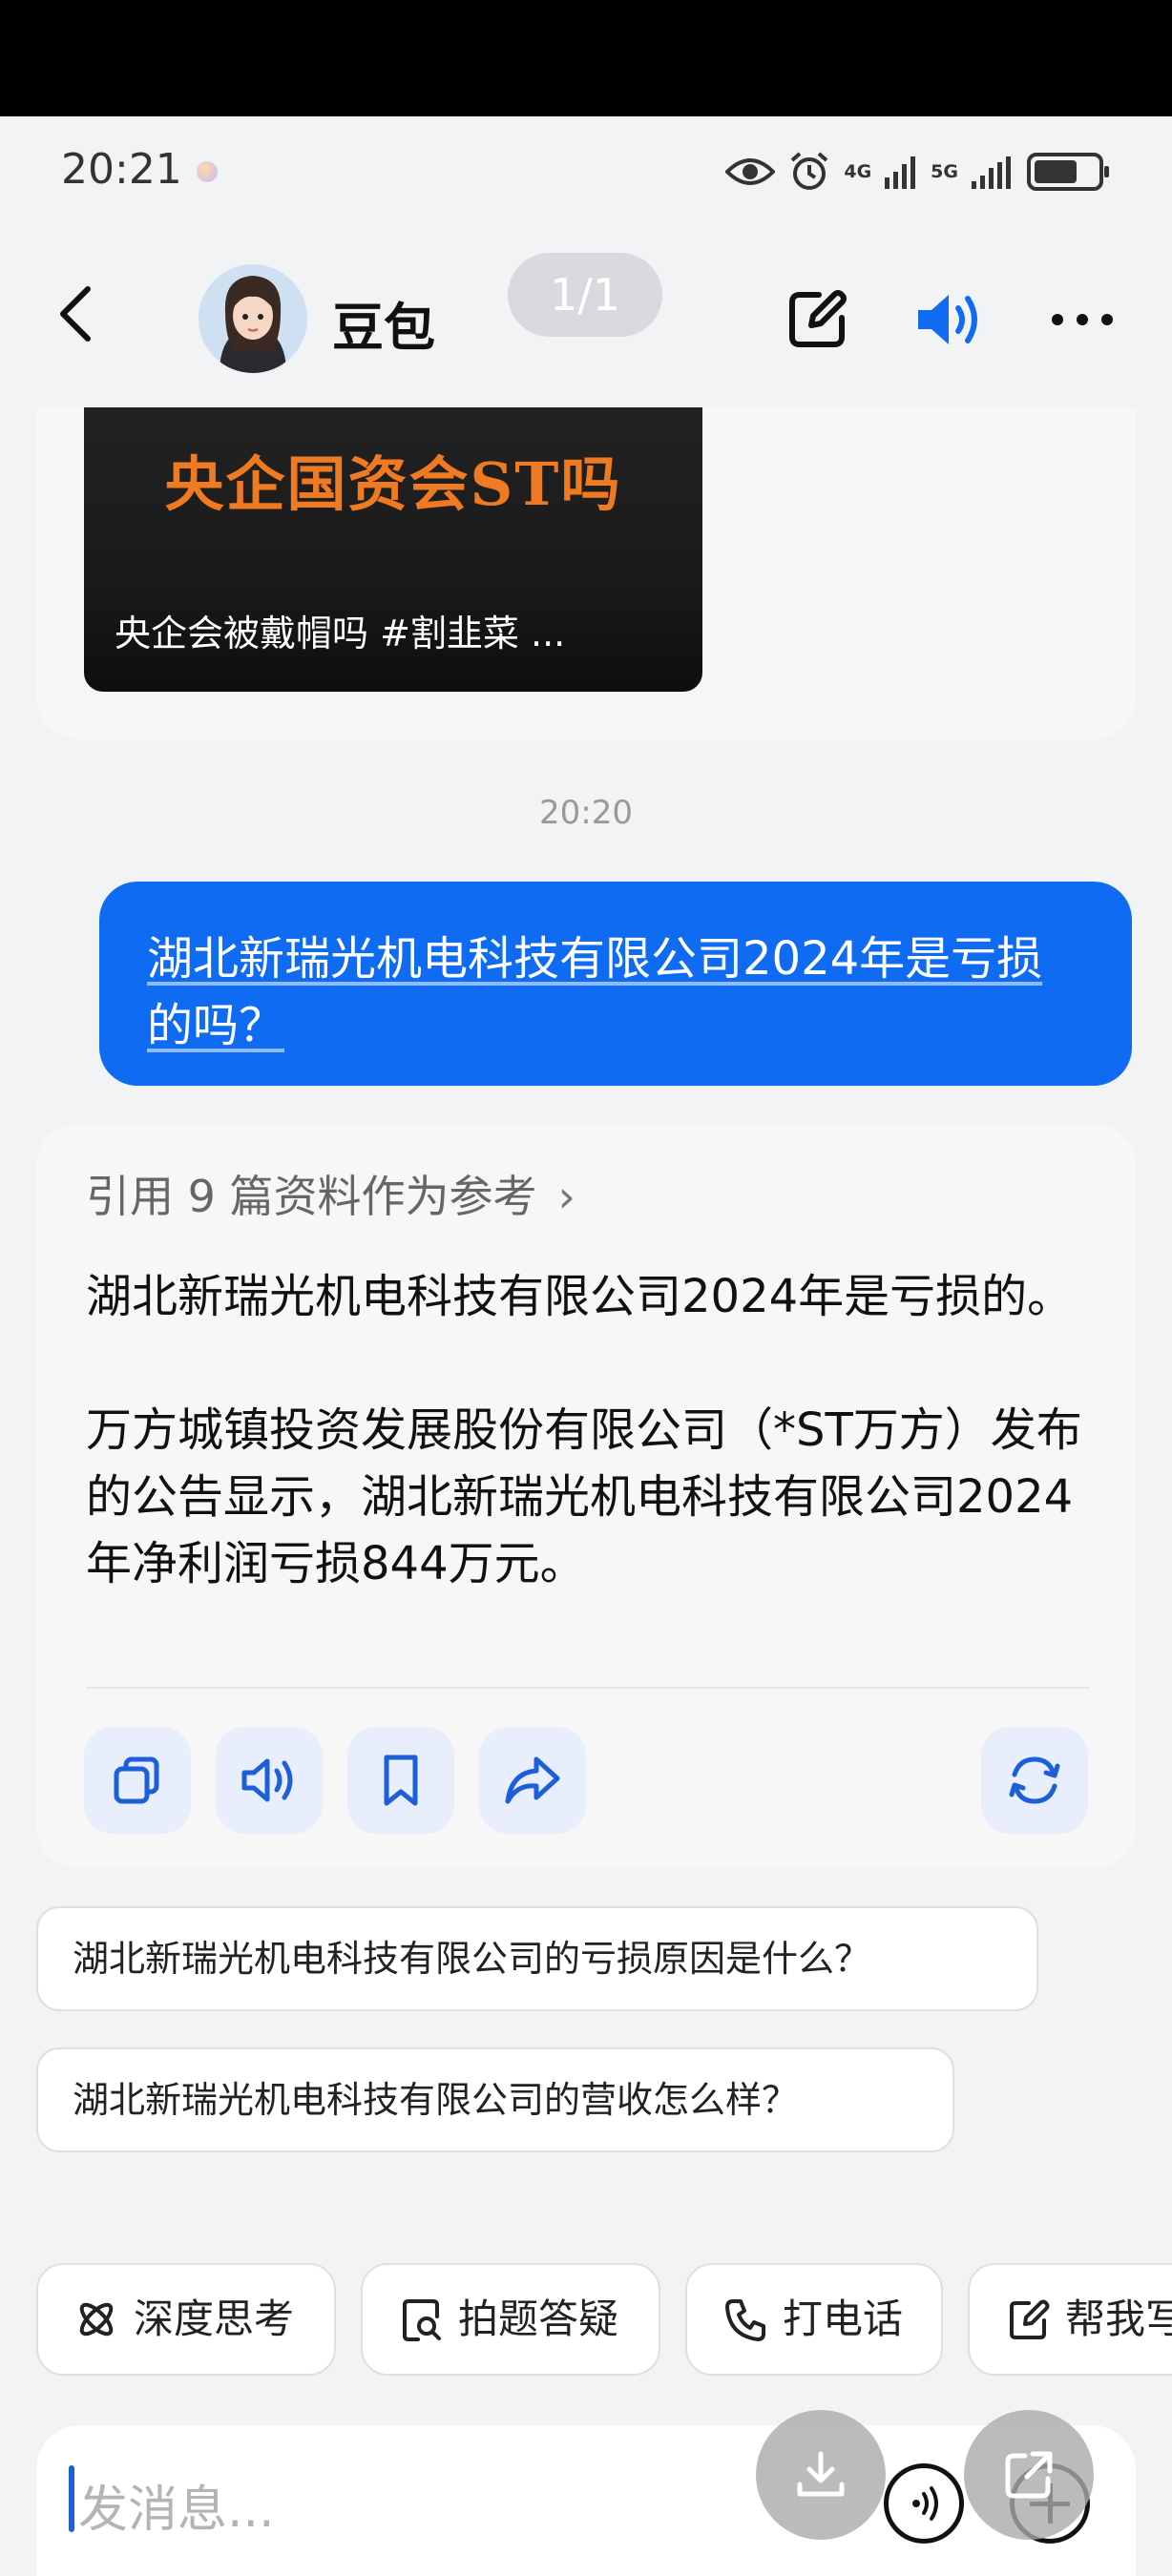 This screenshot has width=1172, height=2576. I want to click on quick-action-photo-question: 拍题答疑, so click(511, 2319).